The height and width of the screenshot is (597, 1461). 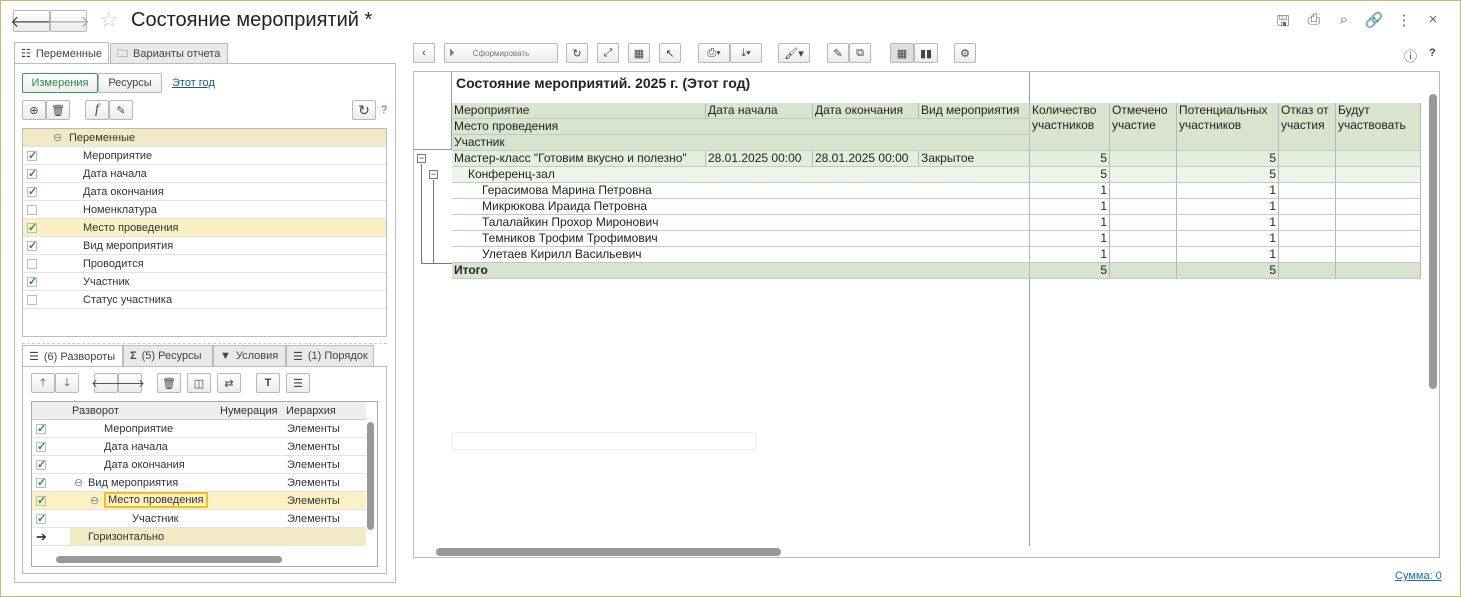 What do you see at coordinates (199, 429) in the screenshot?
I see `grid-row: ✓ Мероприятие Элементы` at bounding box center [199, 429].